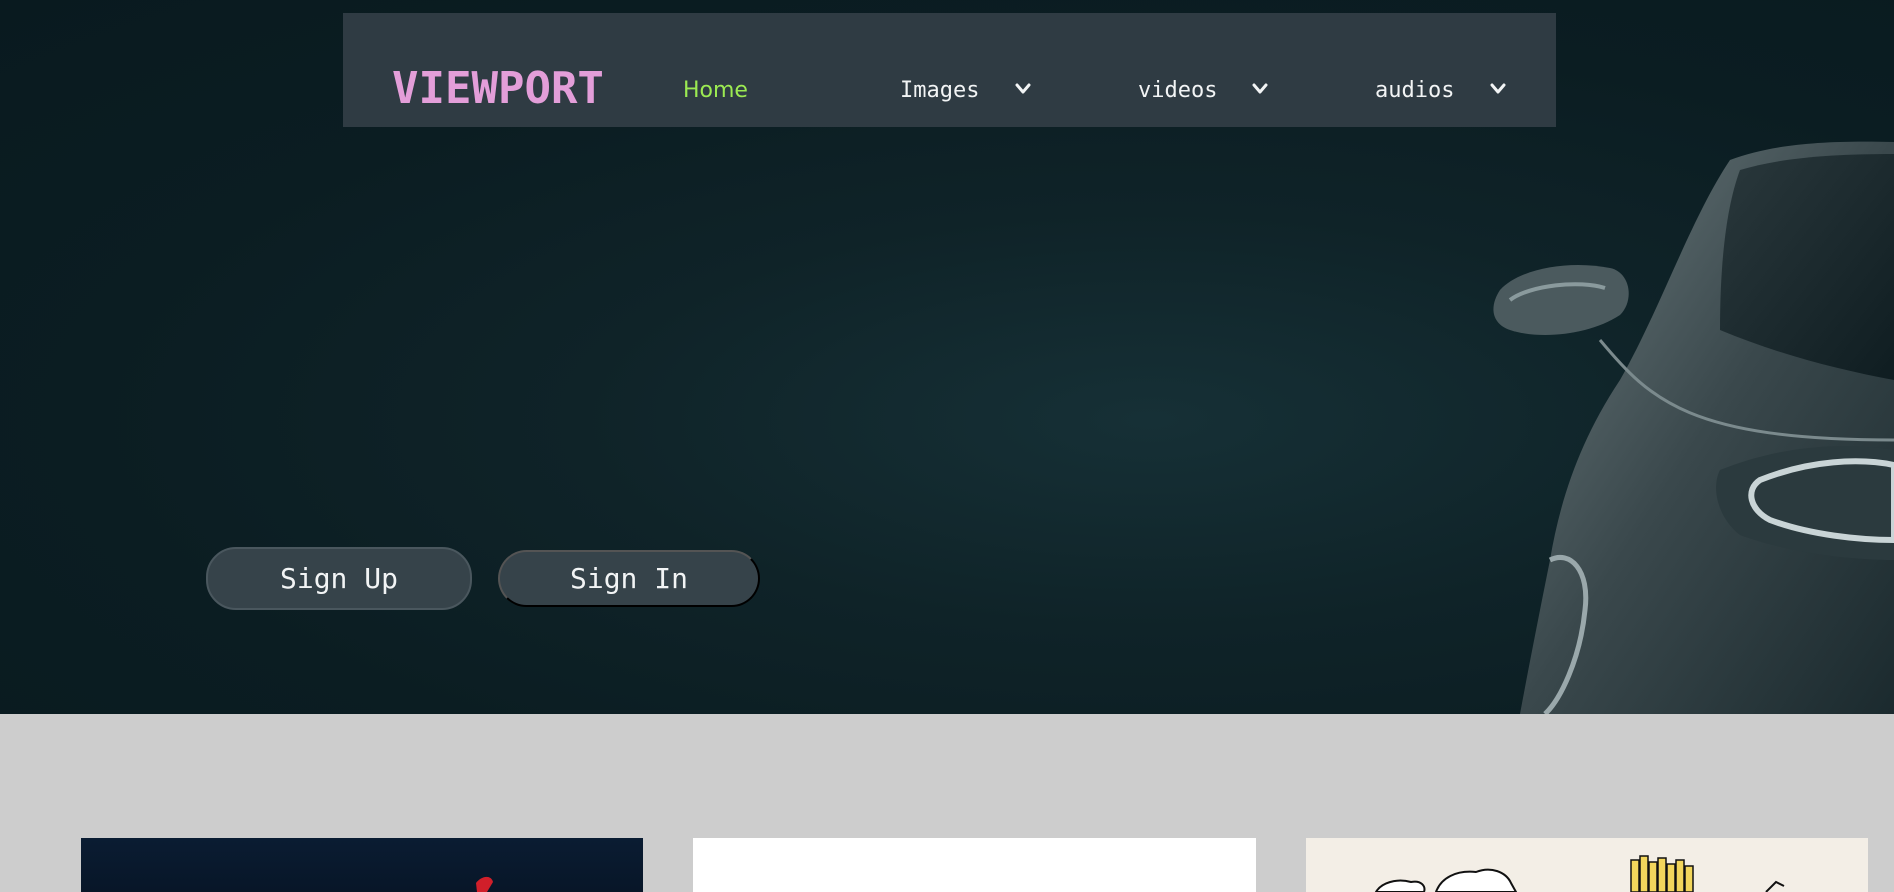  I want to click on fries-illustration, so click(1579, 873).